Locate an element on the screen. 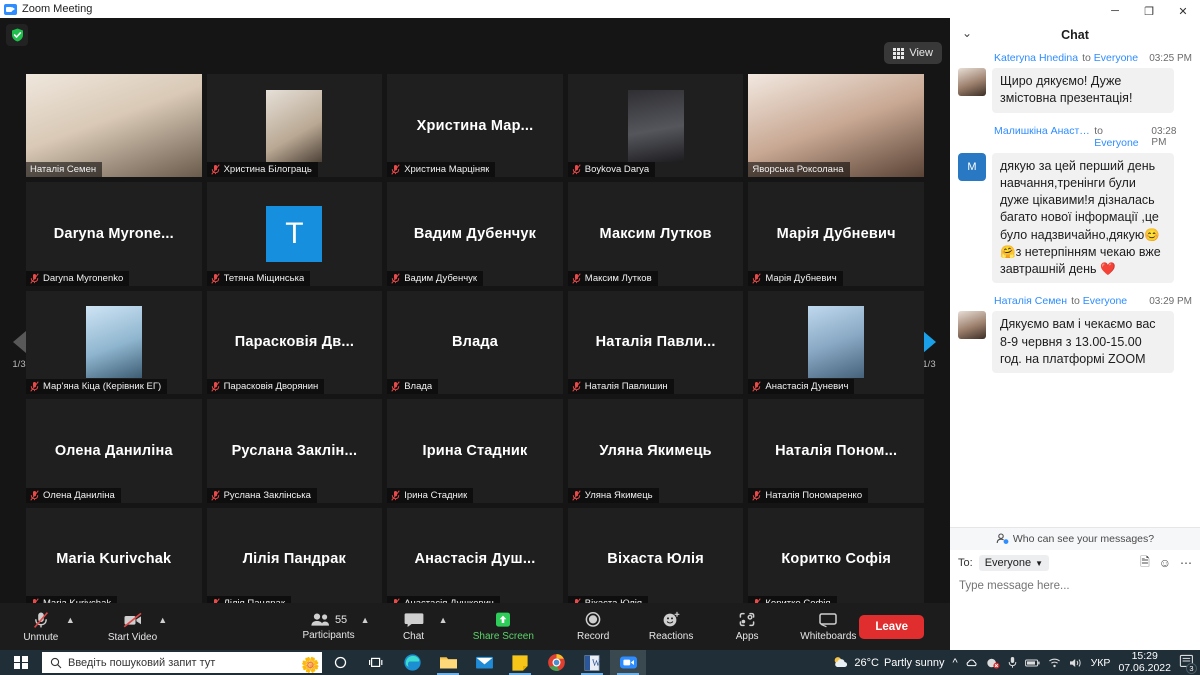  tray-expand-chevron-icon: ^ is located at coordinates (954, 663).